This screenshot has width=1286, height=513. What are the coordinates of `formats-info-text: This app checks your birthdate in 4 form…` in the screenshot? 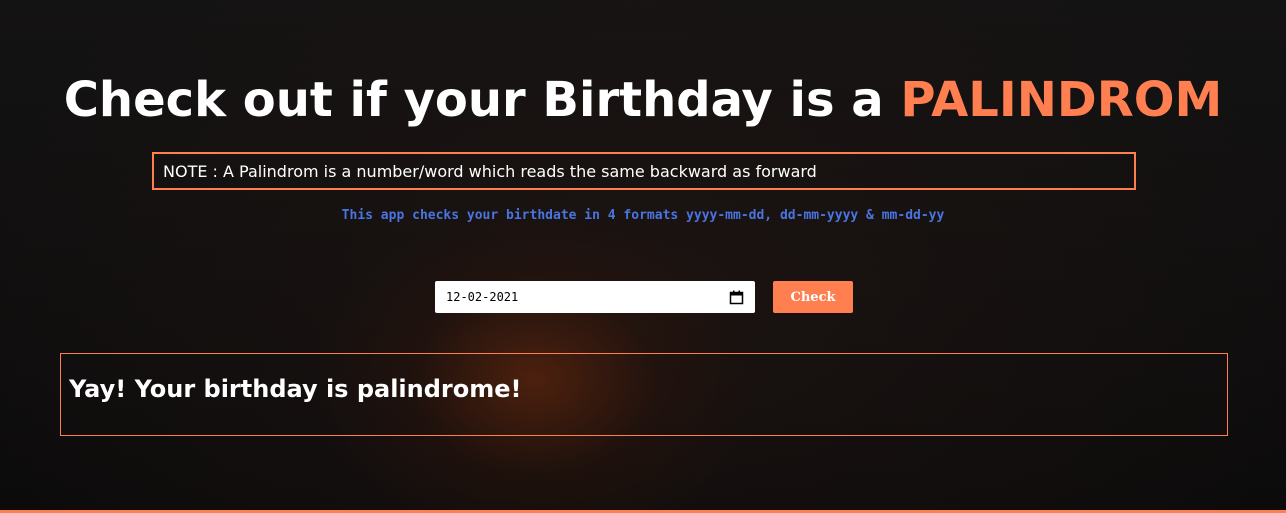 It's located at (643, 215).